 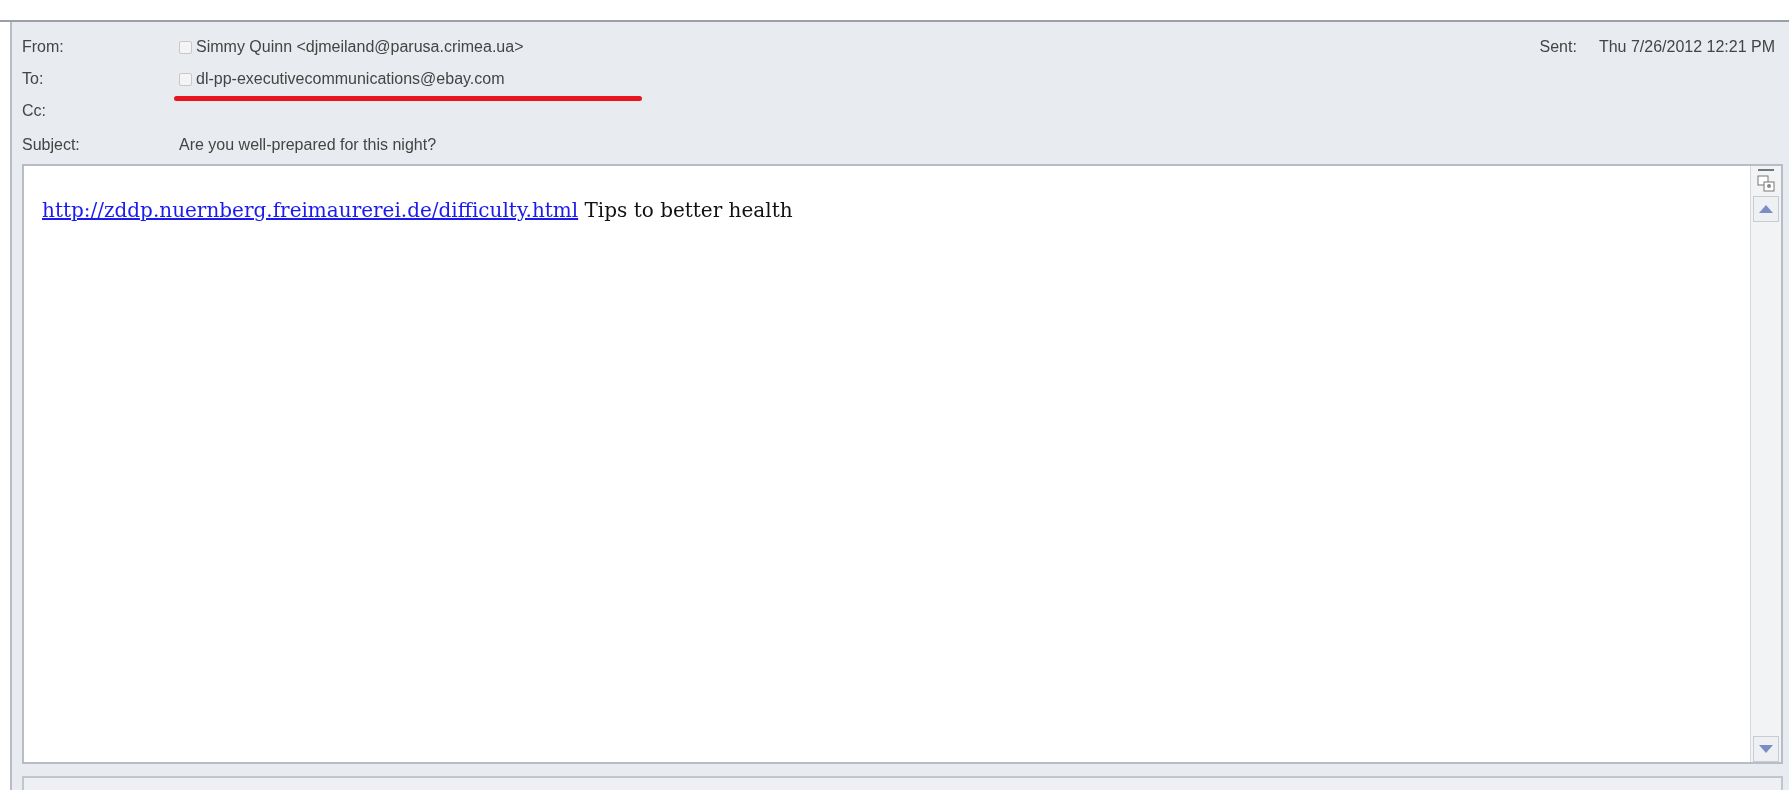 I want to click on sent-date: Thu 7/26/2012 12:21 PM, so click(x=1686, y=47).